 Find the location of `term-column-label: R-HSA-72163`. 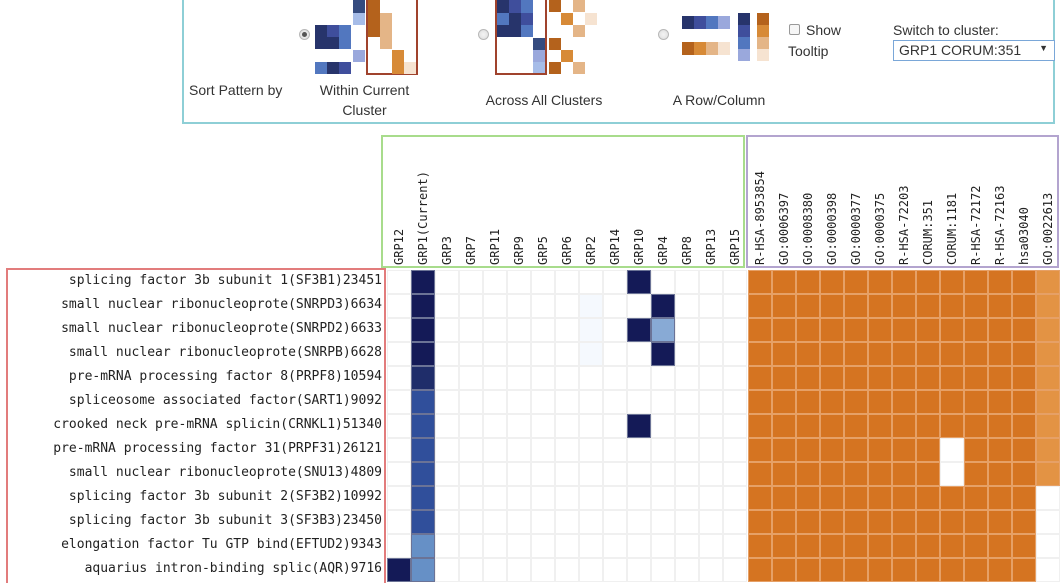

term-column-label: R-HSA-72163 is located at coordinates (1000, 225).